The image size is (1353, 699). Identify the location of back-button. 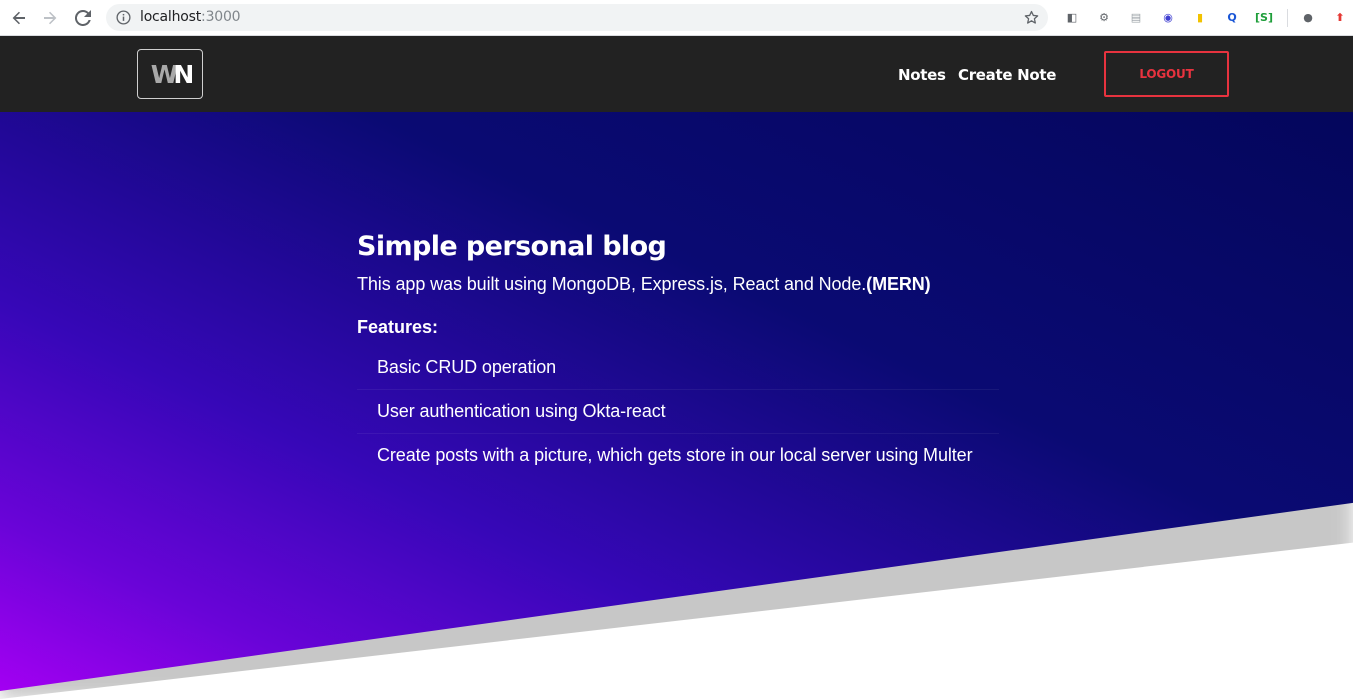
(19, 18).